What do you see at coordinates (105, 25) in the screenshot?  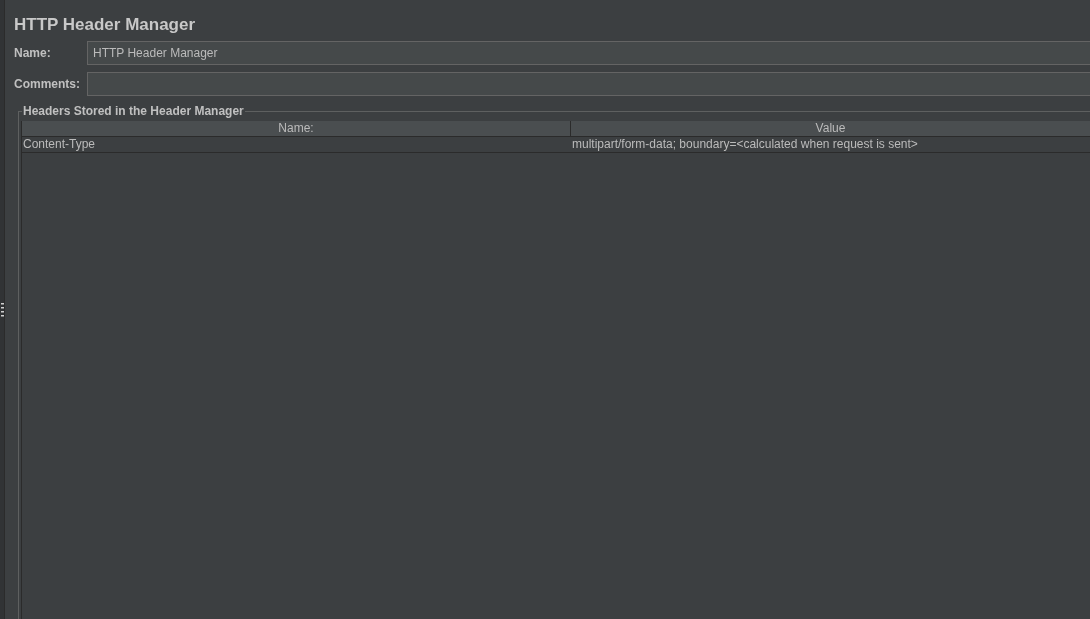 I see `panel-title: HTTP Header Manager` at bounding box center [105, 25].